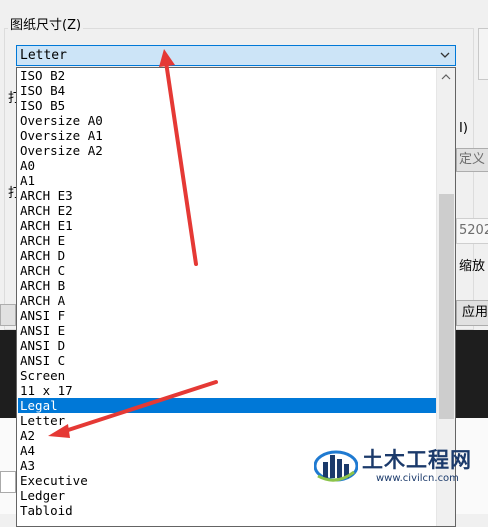 The width and height of the screenshot is (488, 527). Describe the element at coordinates (227, 285) in the screenshot. I see `dropdown-option: ARCH B` at that location.